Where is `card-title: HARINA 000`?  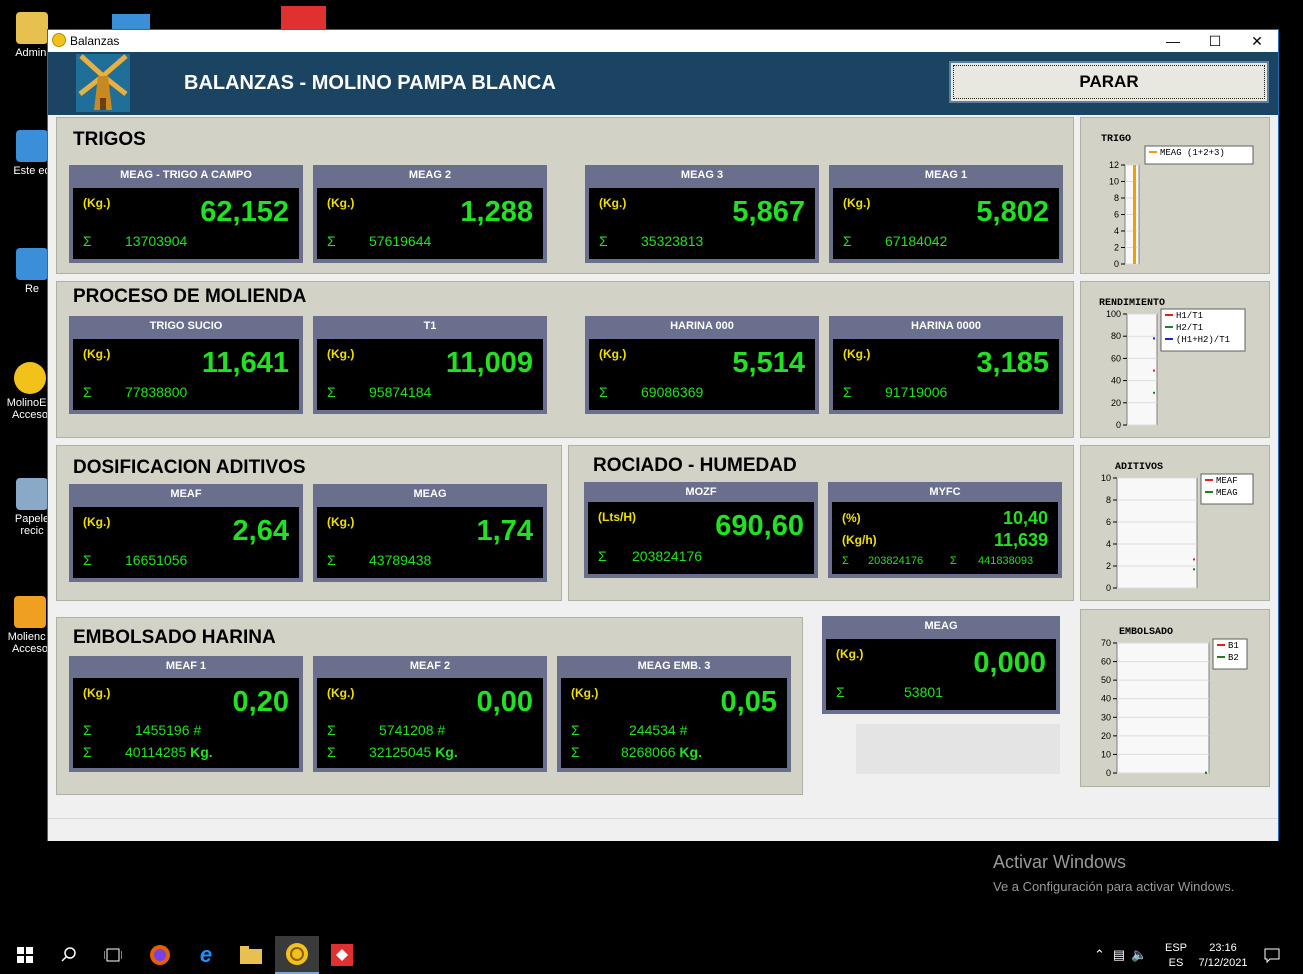 card-title: HARINA 000 is located at coordinates (702, 326).